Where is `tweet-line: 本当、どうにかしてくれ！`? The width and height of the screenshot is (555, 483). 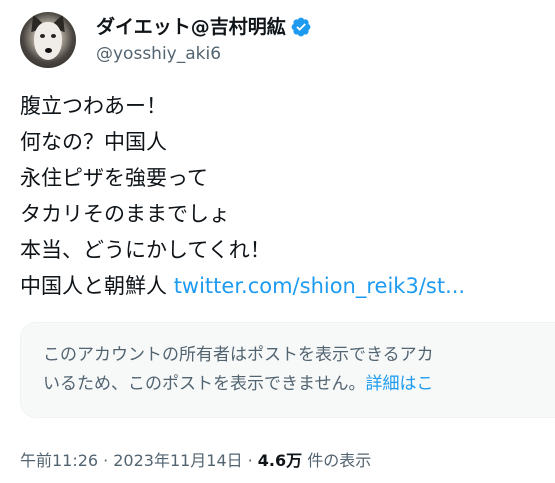 tweet-line: 本当、どうにかしてくれ！ is located at coordinates (145, 250).